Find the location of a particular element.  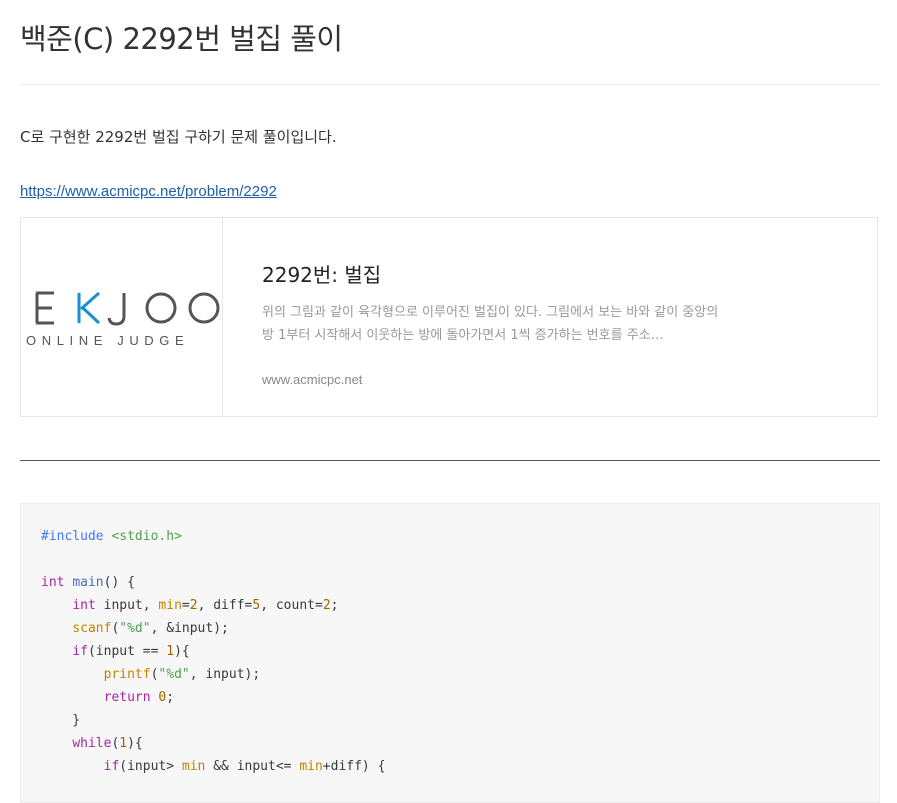

code-line: int main() { is located at coordinates (213, 582).